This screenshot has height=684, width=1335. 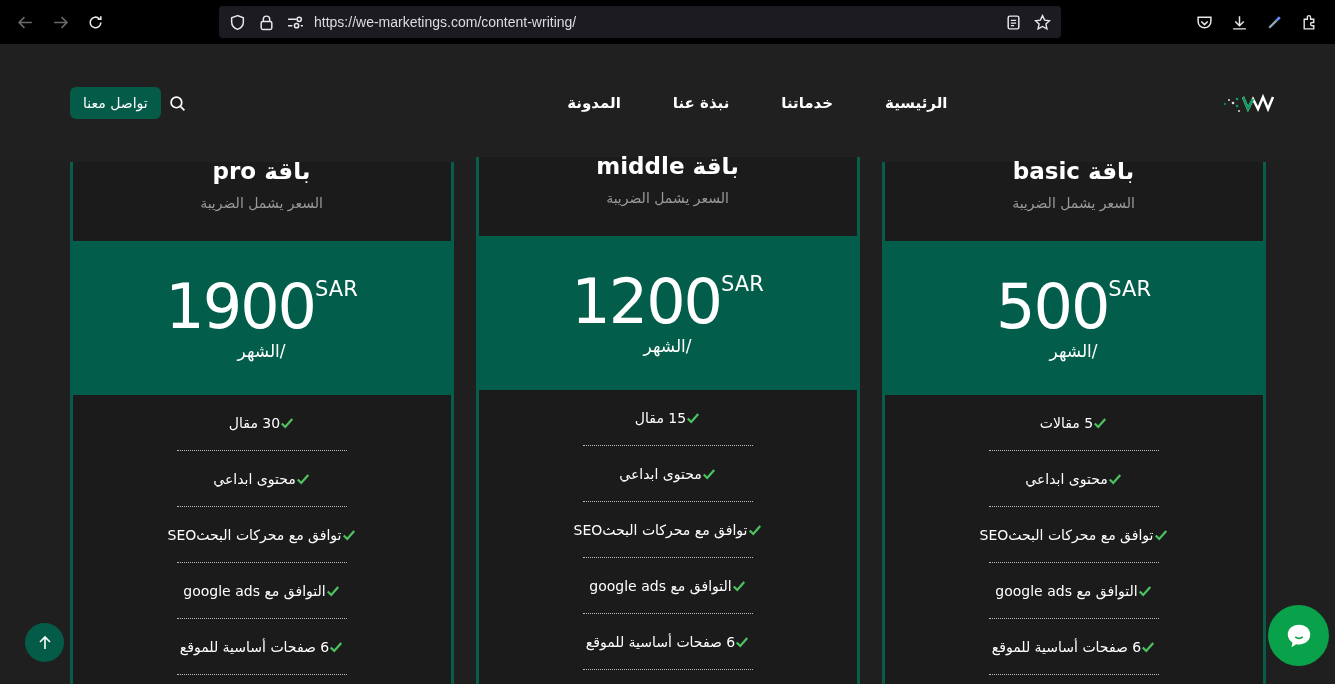 I want to click on shield-icon, so click(x=237, y=22).